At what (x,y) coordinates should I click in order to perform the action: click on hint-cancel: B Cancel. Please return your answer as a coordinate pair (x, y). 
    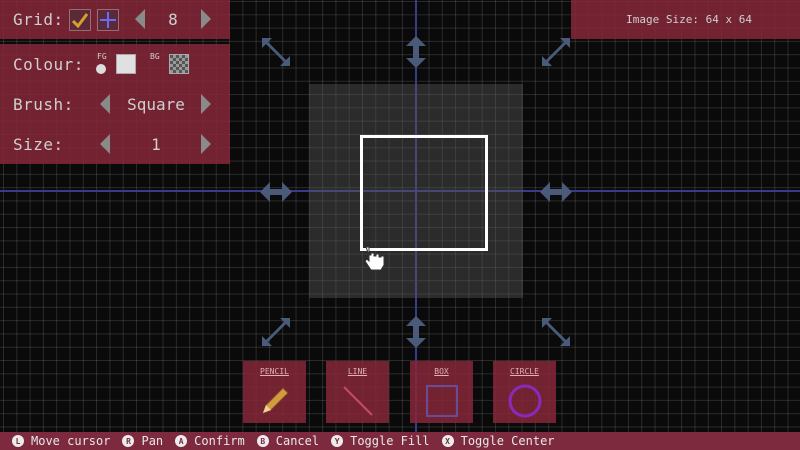
    Looking at the image, I should click on (288, 441).